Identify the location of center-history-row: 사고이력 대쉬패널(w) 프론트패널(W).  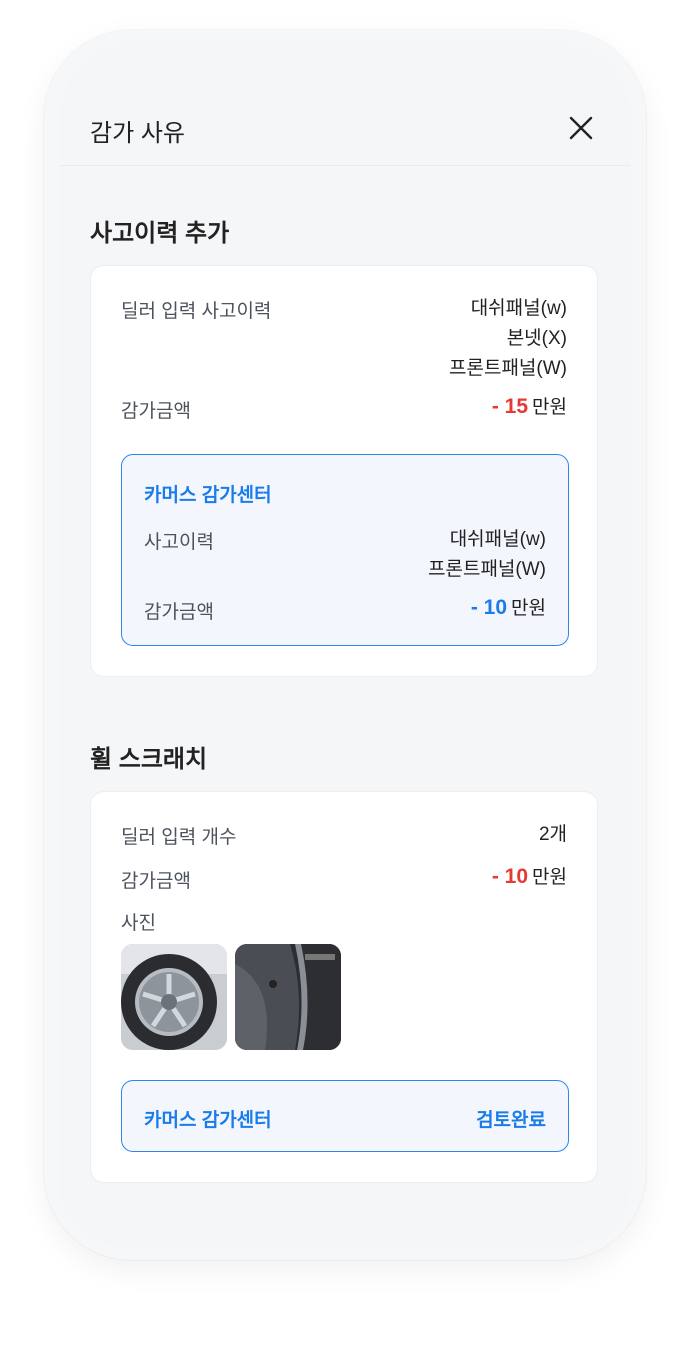
(345, 553).